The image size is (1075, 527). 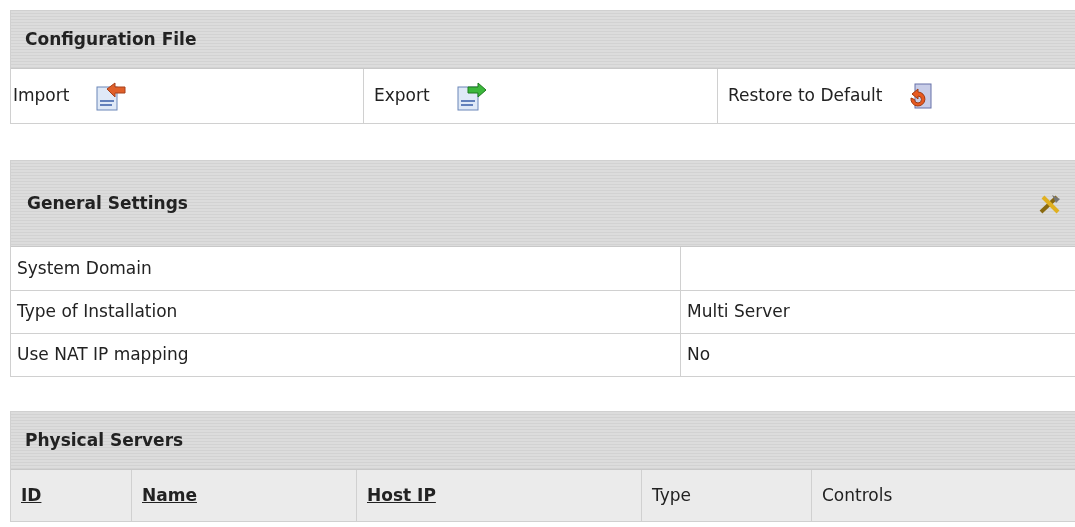 I want to click on section-title: Configuration File, so click(x=111, y=39).